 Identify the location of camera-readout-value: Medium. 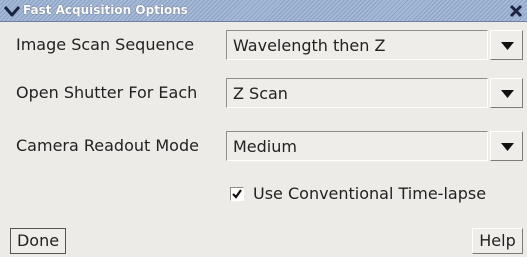
(265, 146).